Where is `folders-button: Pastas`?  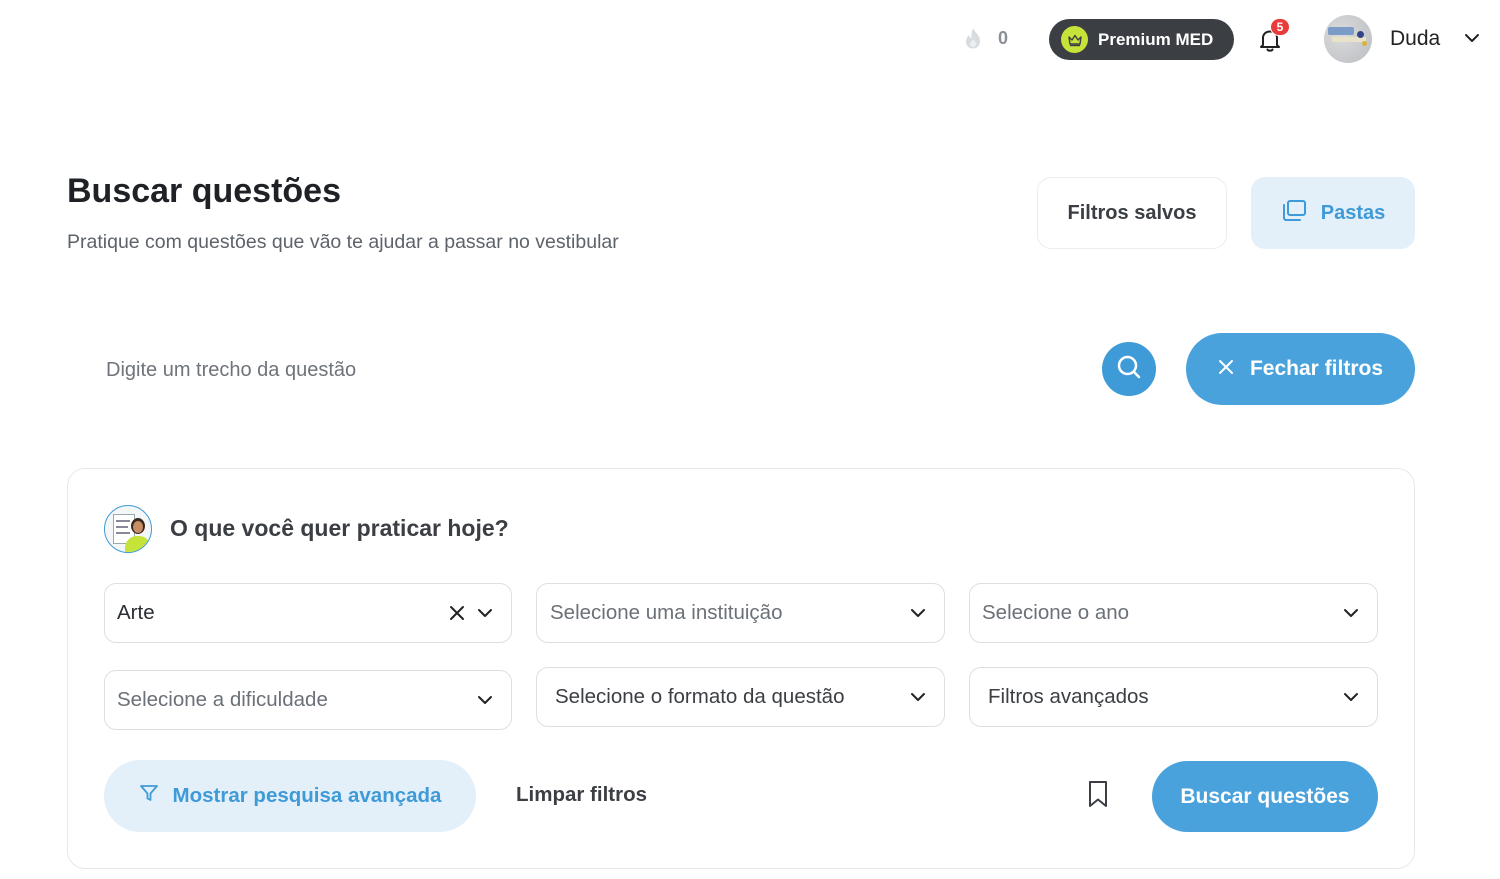
folders-button: Pastas is located at coordinates (1333, 213).